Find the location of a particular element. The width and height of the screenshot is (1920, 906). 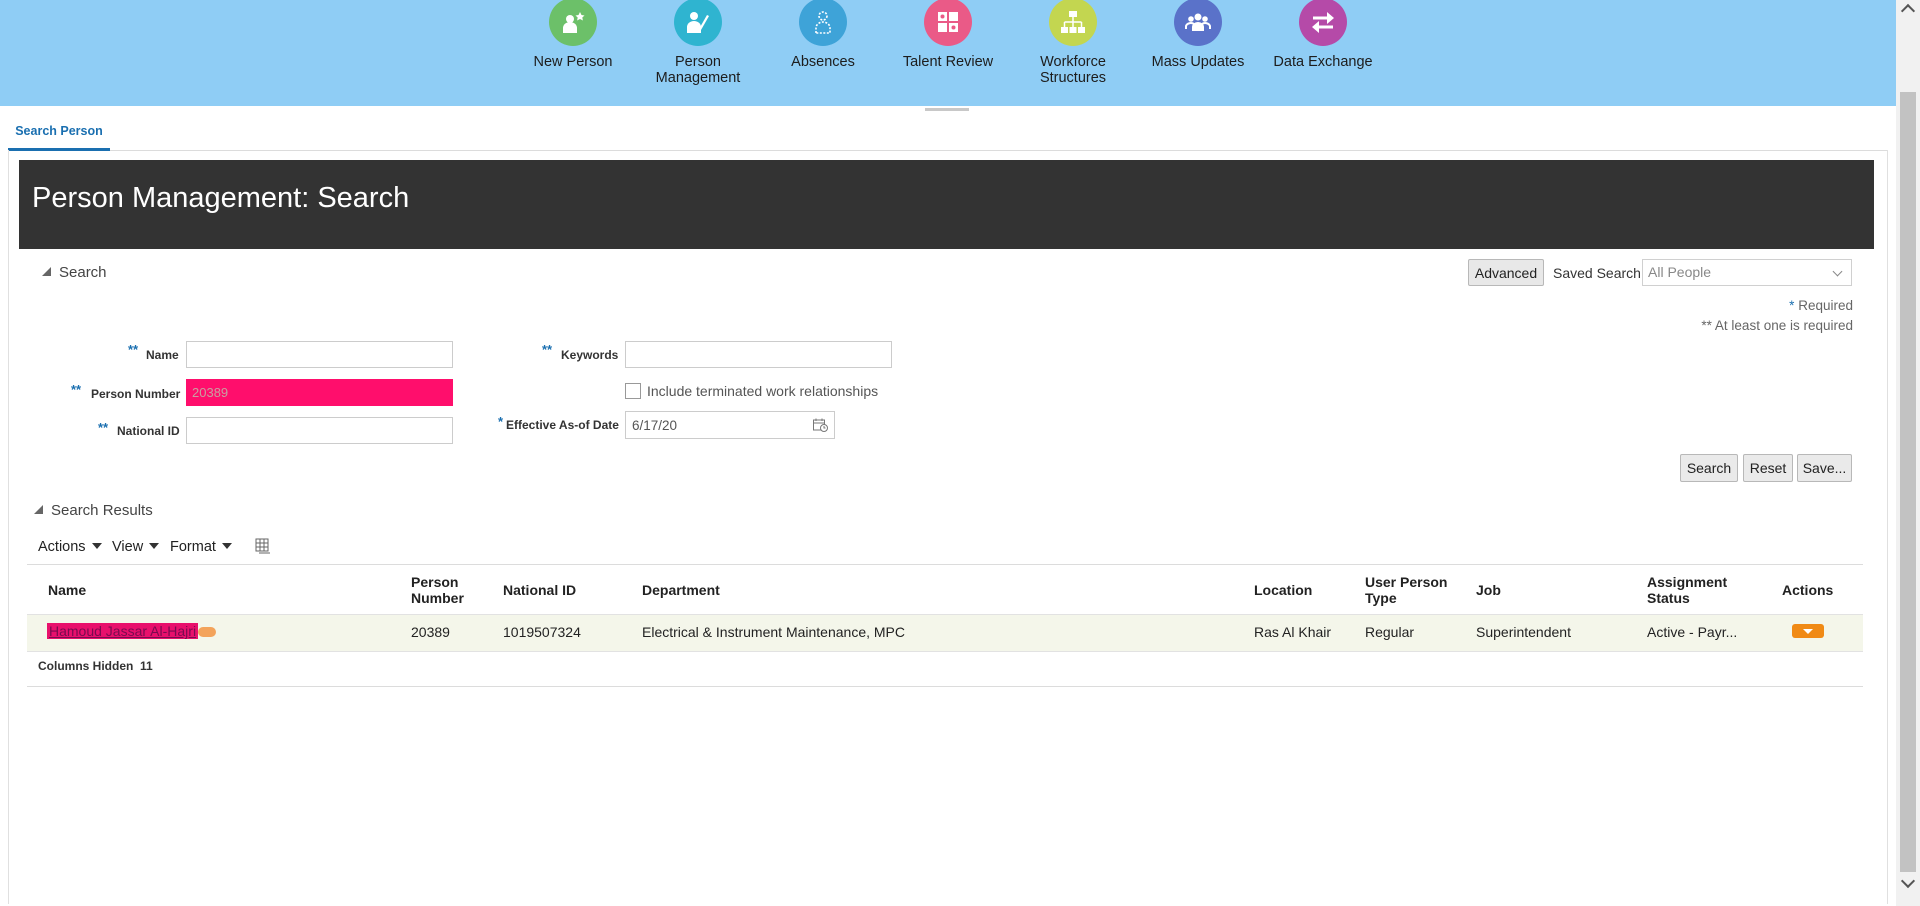

table-row is located at coordinates (945, 633).